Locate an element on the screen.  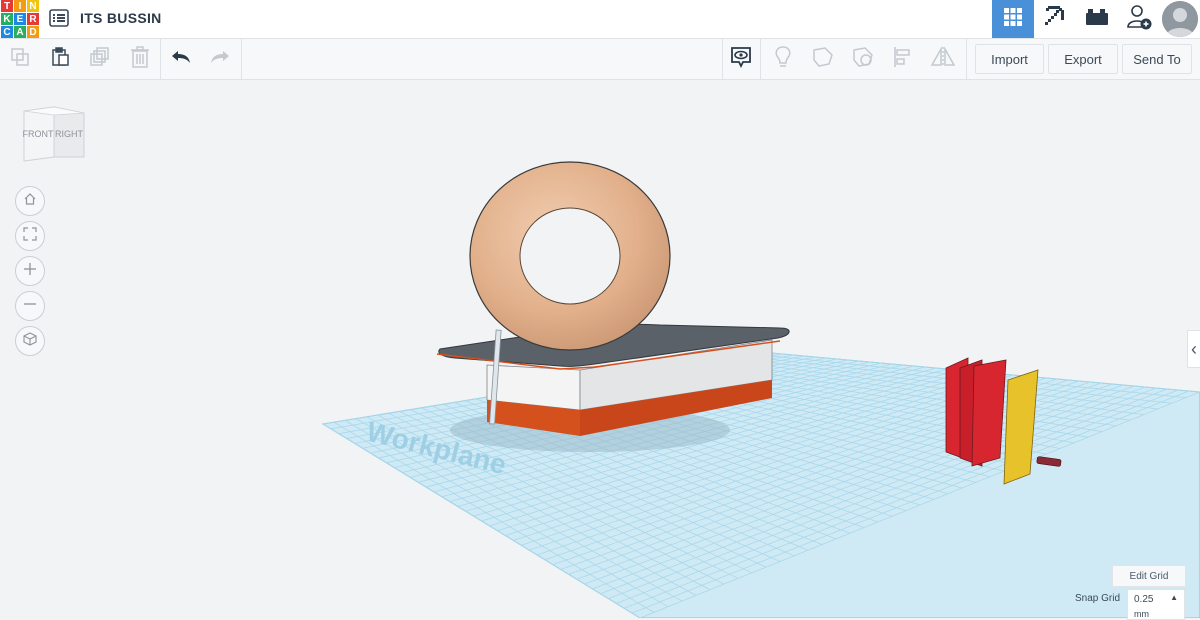
brick-view-button is located at coordinates (1097, 19).